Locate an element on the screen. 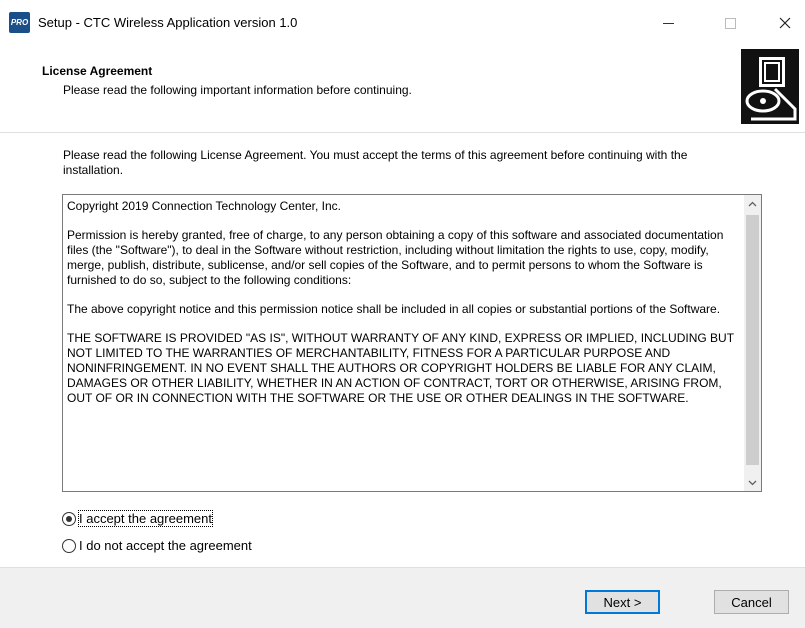  minimize-button is located at coordinates (668, 23).